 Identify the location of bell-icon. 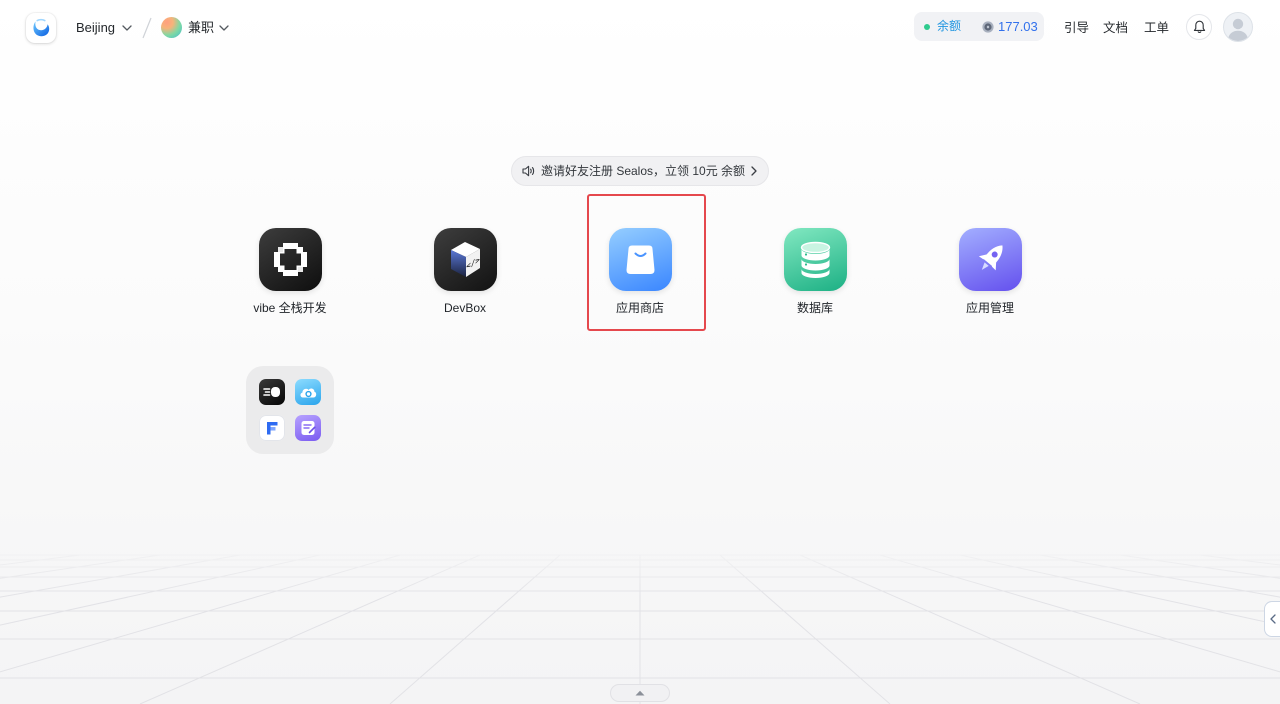
(1199, 27).